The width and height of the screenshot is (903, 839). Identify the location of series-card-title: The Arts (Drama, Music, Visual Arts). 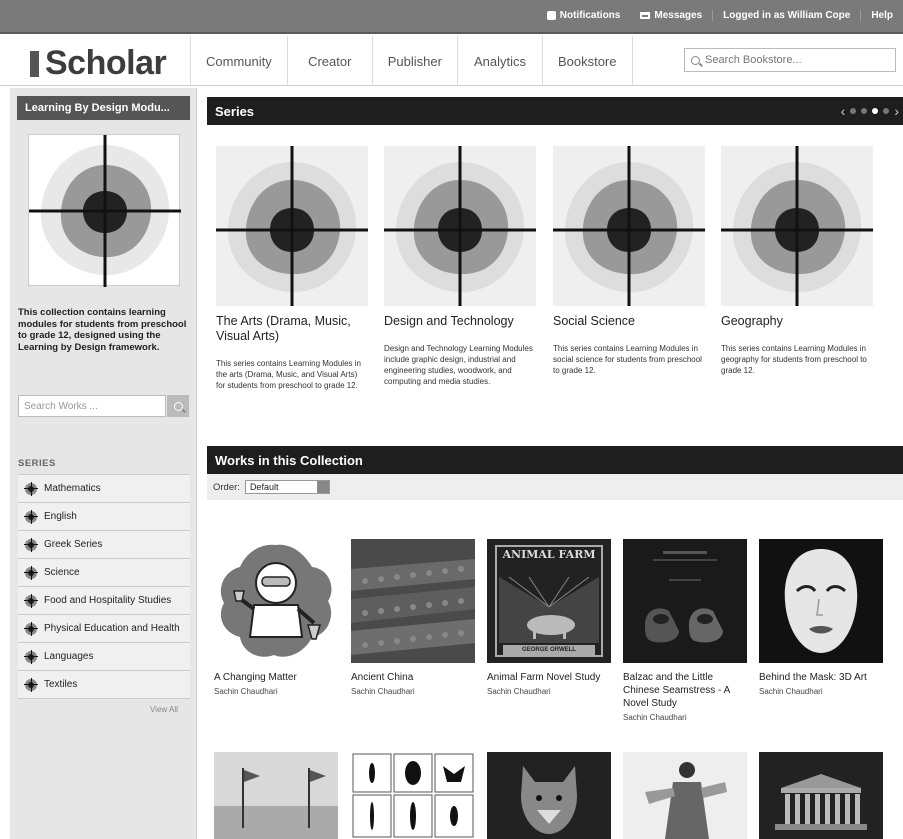
(292, 329).